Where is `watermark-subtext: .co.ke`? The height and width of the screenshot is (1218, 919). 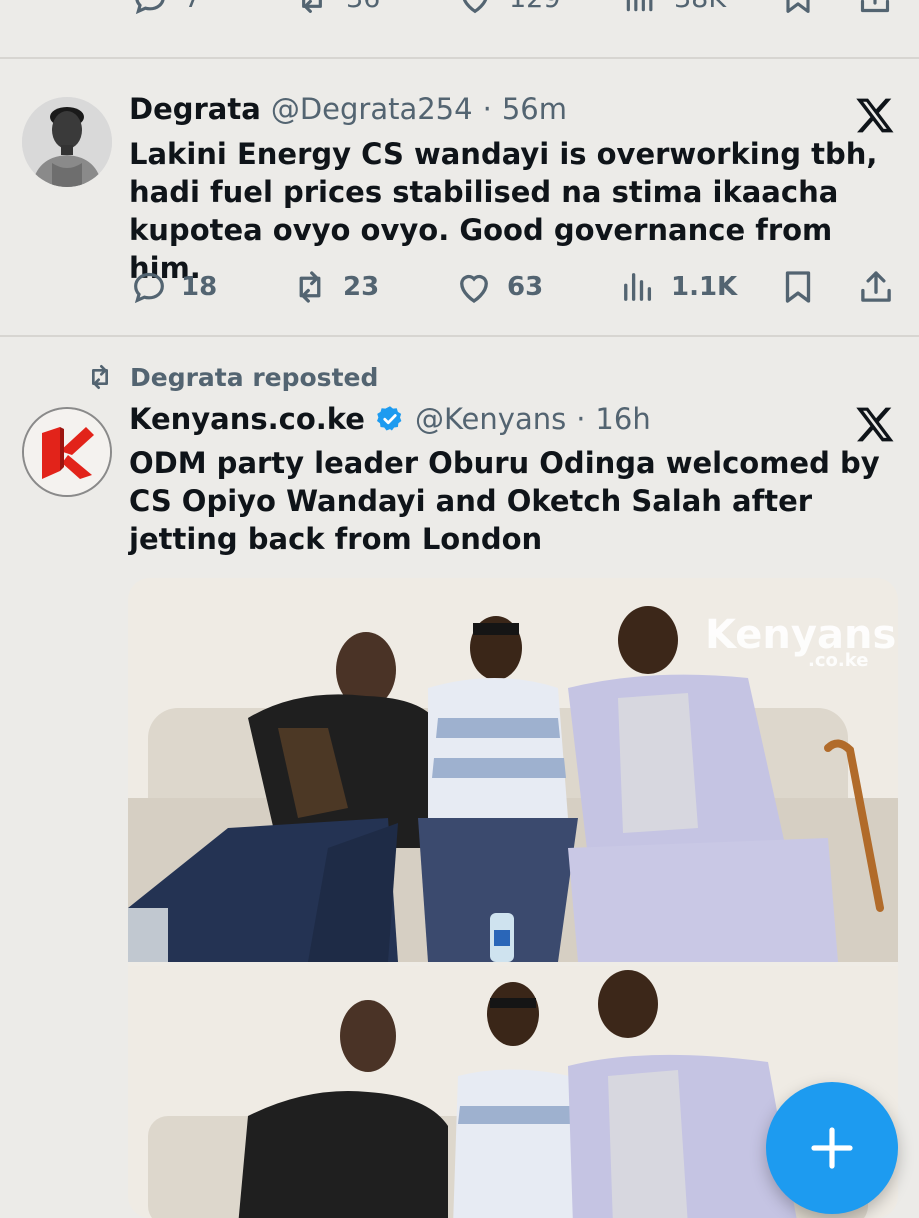
watermark-subtext: .co.ke is located at coordinates (838, 660).